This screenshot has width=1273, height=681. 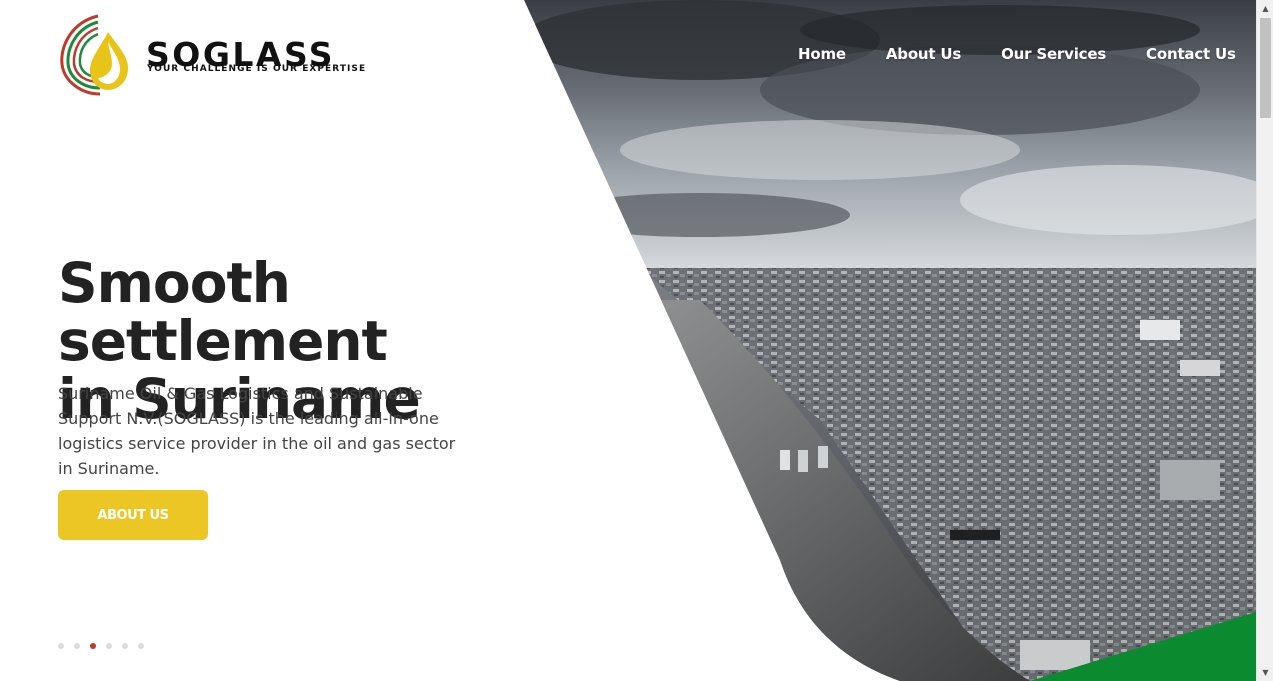 I want to click on about-us-button: ABOUT US, so click(x=133, y=515).